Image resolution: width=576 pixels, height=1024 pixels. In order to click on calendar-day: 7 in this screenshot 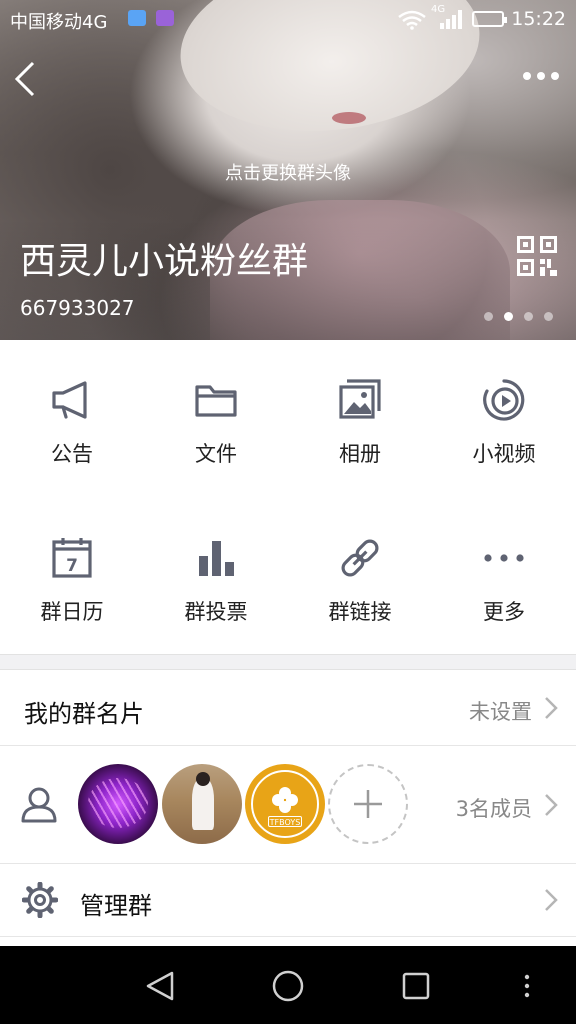, I will do `click(72, 566)`.